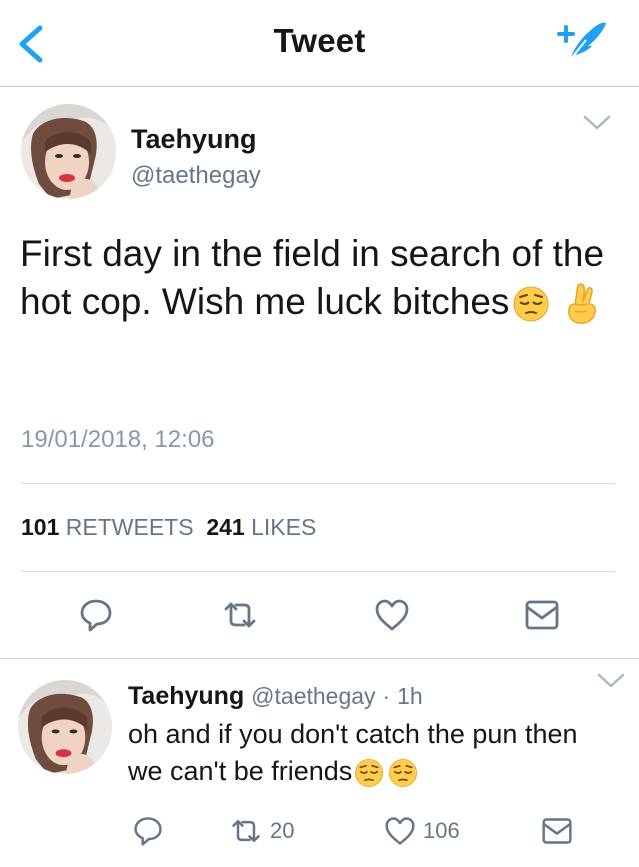 The height and width of the screenshot is (867, 639). What do you see at coordinates (196, 176) in the screenshot?
I see `author-handle: @taethegay` at bounding box center [196, 176].